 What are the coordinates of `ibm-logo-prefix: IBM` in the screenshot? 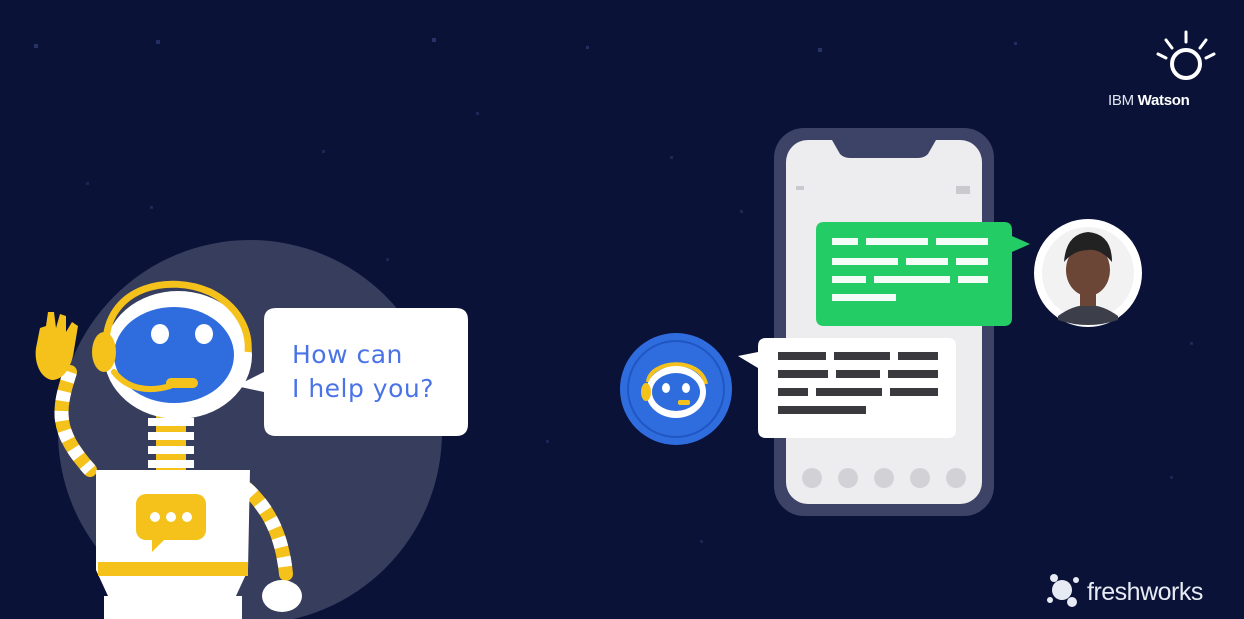 It's located at (1121, 100).